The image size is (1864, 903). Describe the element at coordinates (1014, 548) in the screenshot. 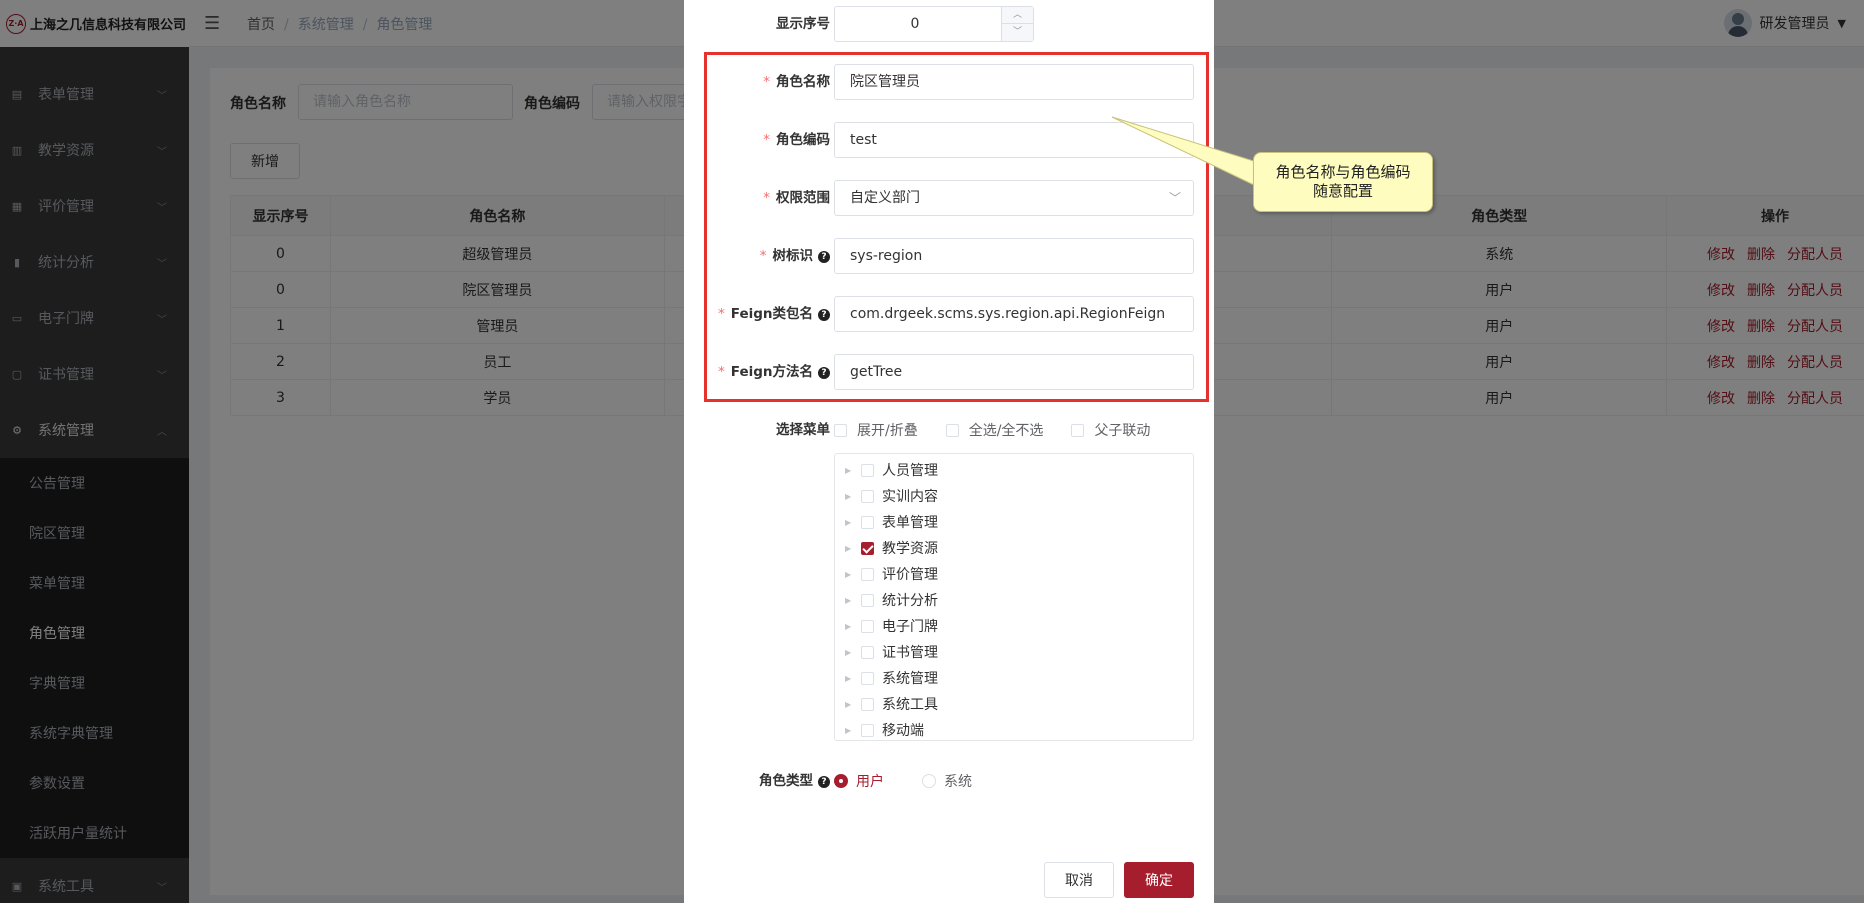

I see `tree-node: ▶ 教学资源` at that location.